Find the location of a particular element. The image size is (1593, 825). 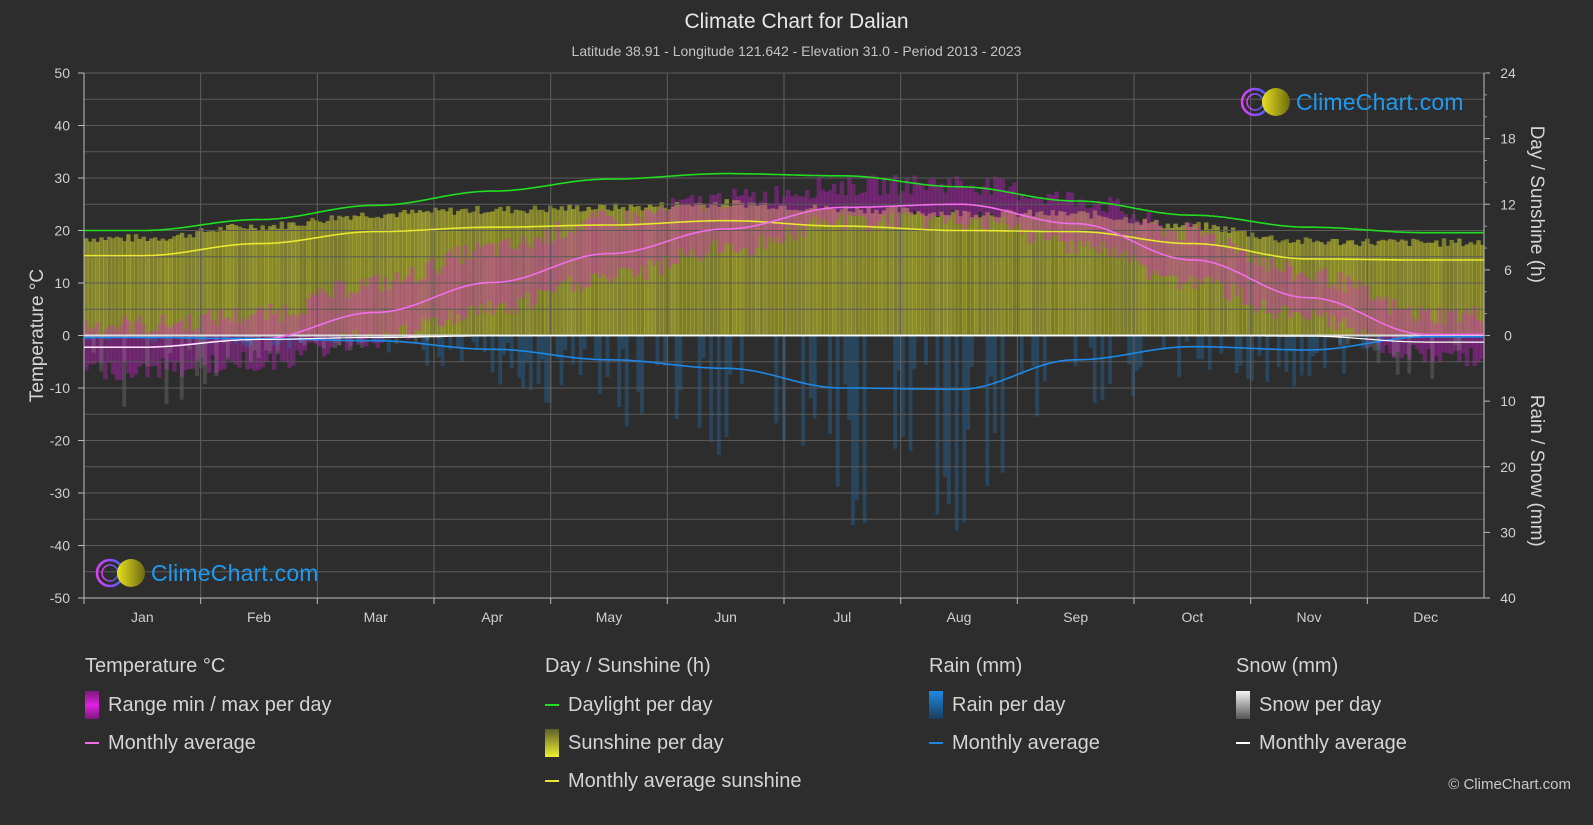

left-tick-label: -20 is located at coordinates (60, 441).